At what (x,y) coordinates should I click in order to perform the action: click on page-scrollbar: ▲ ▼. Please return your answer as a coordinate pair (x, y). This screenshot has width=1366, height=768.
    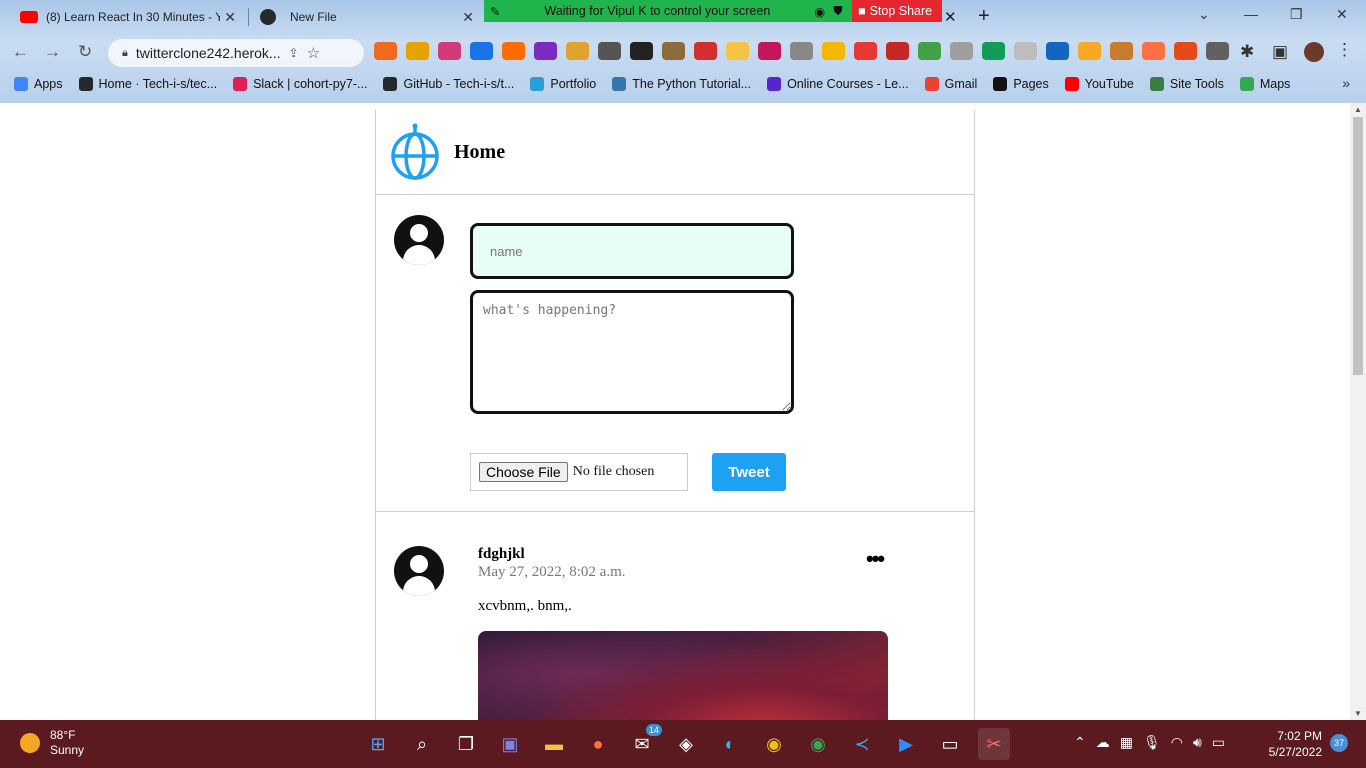
    Looking at the image, I should click on (1358, 411).